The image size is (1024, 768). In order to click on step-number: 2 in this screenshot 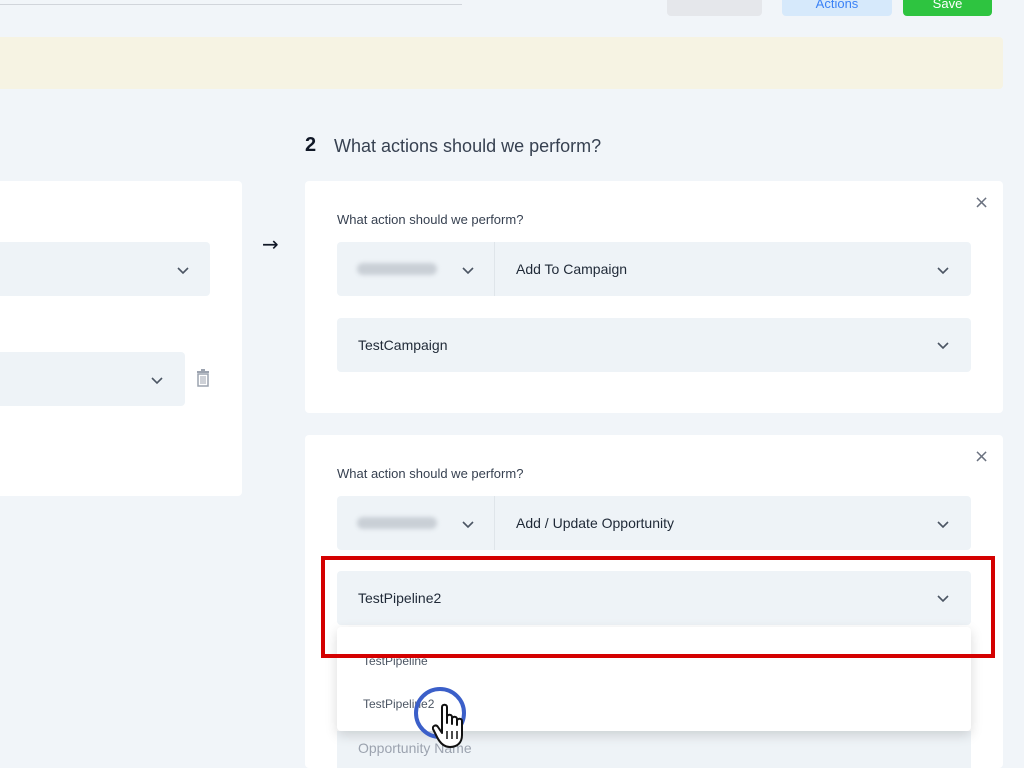, I will do `click(311, 145)`.